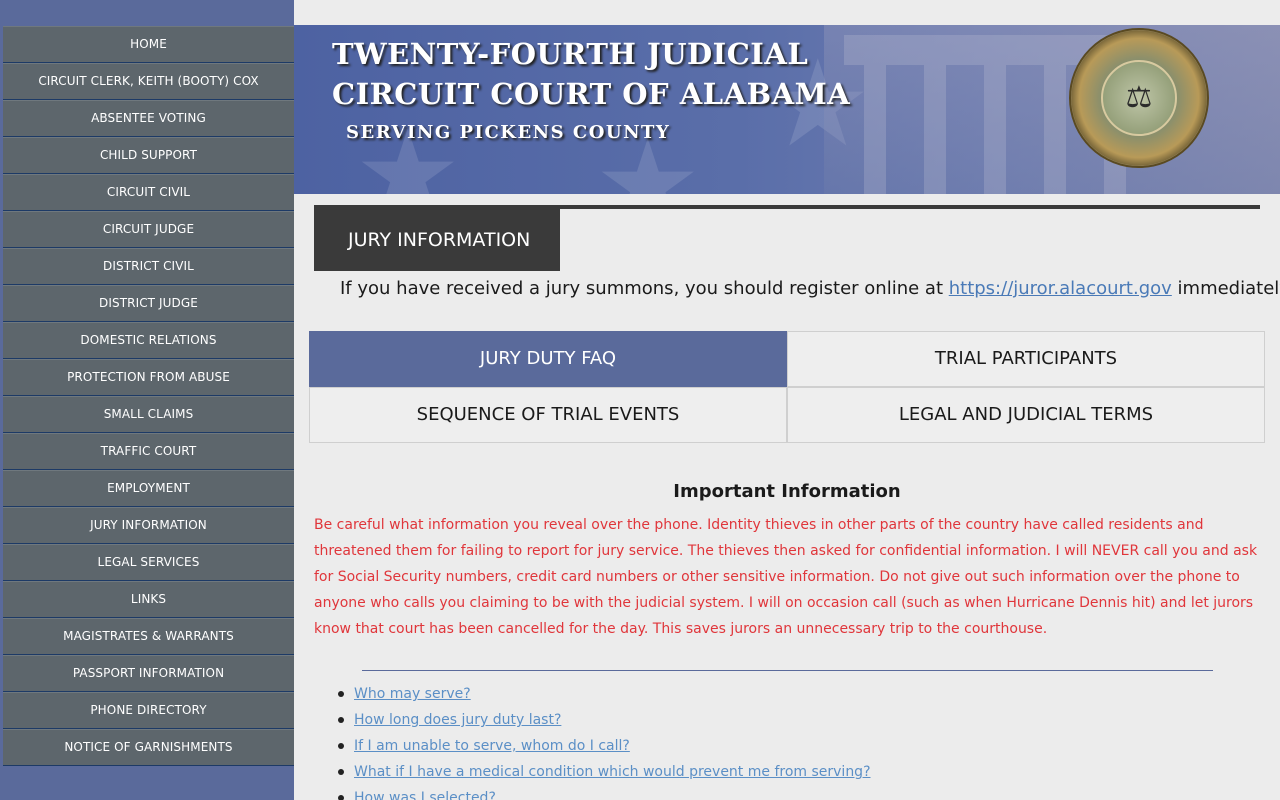 Image resolution: width=1280 pixels, height=800 pixels. What do you see at coordinates (508, 132) in the screenshot?
I see `banner-subtitle: SERVING PICKENS COUNTY` at bounding box center [508, 132].